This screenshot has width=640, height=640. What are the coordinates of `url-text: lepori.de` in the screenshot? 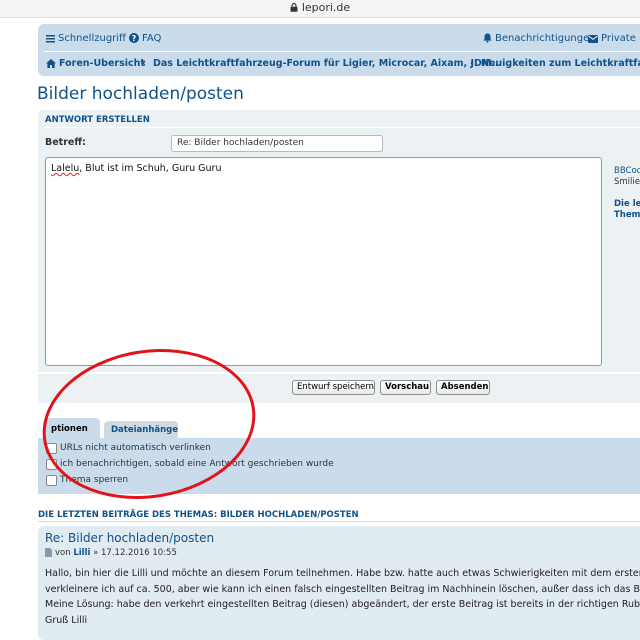 It's located at (326, 7).